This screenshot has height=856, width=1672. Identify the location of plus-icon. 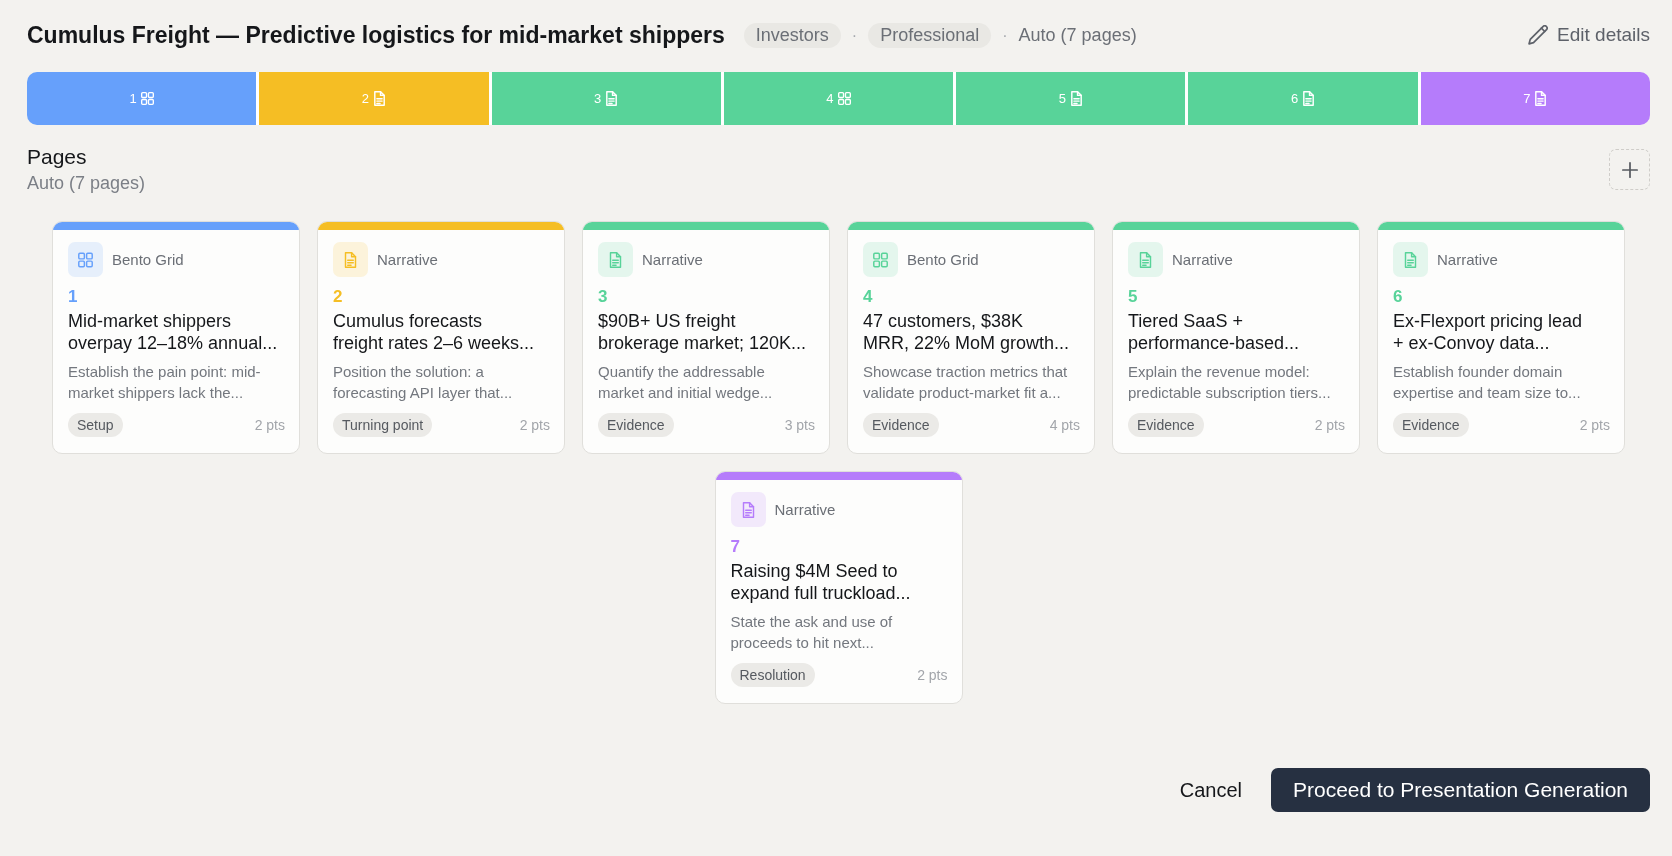
(1629, 169).